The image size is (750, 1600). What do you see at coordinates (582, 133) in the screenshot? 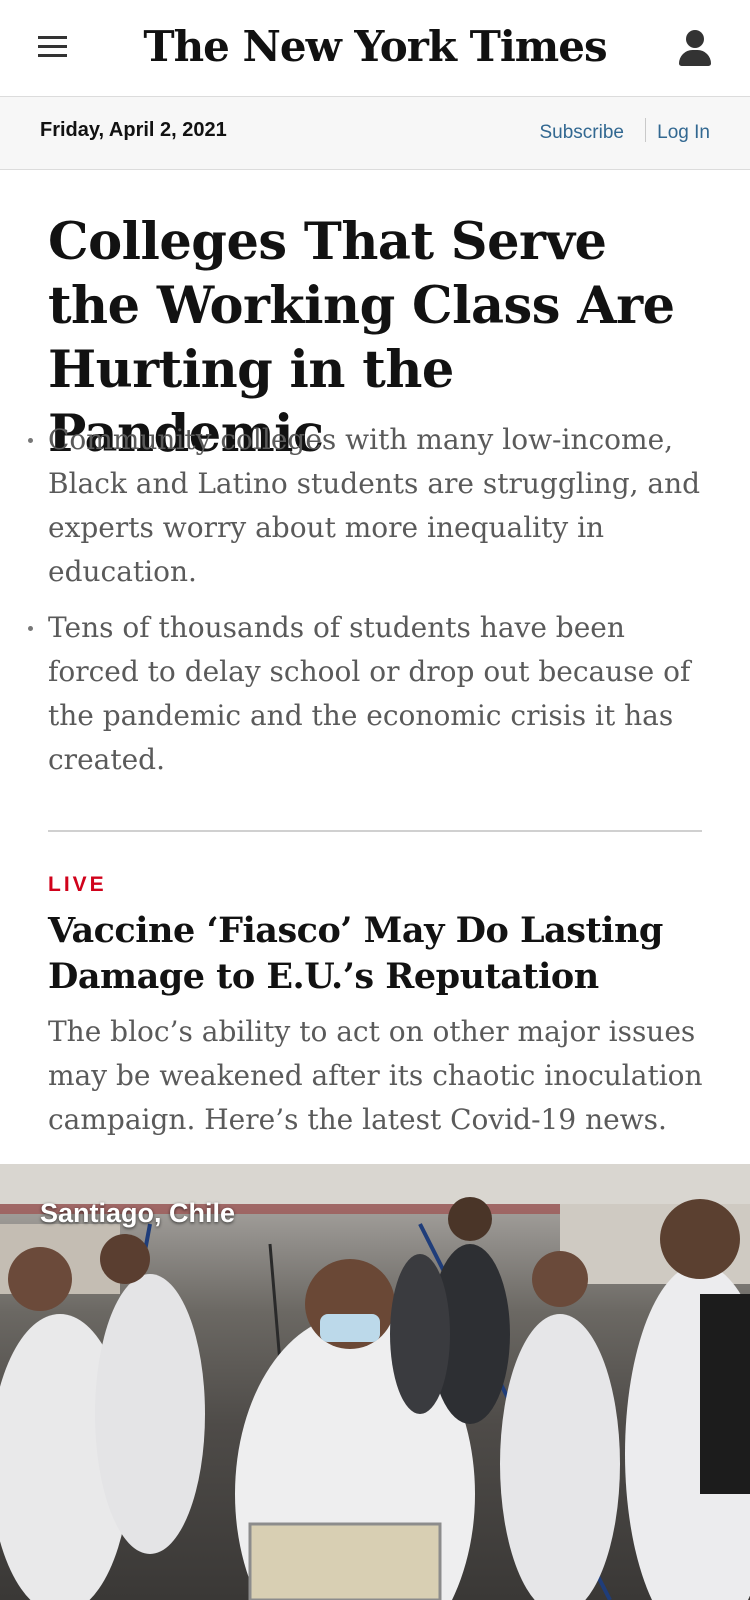
I see `subscribe-link: Subscribe` at bounding box center [582, 133].